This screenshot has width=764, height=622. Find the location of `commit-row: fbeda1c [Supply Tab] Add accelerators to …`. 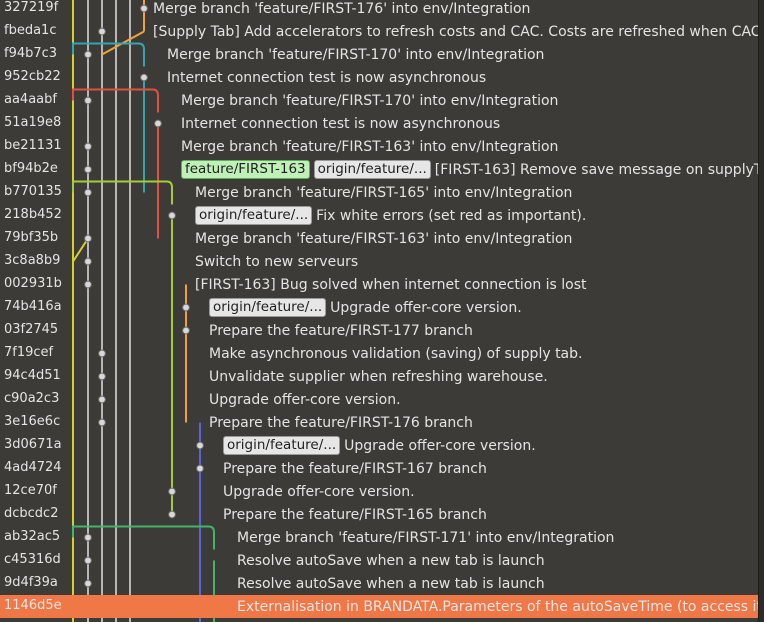

commit-row: fbeda1c [Supply Tab] Add accelerators to … is located at coordinates (382, 31).